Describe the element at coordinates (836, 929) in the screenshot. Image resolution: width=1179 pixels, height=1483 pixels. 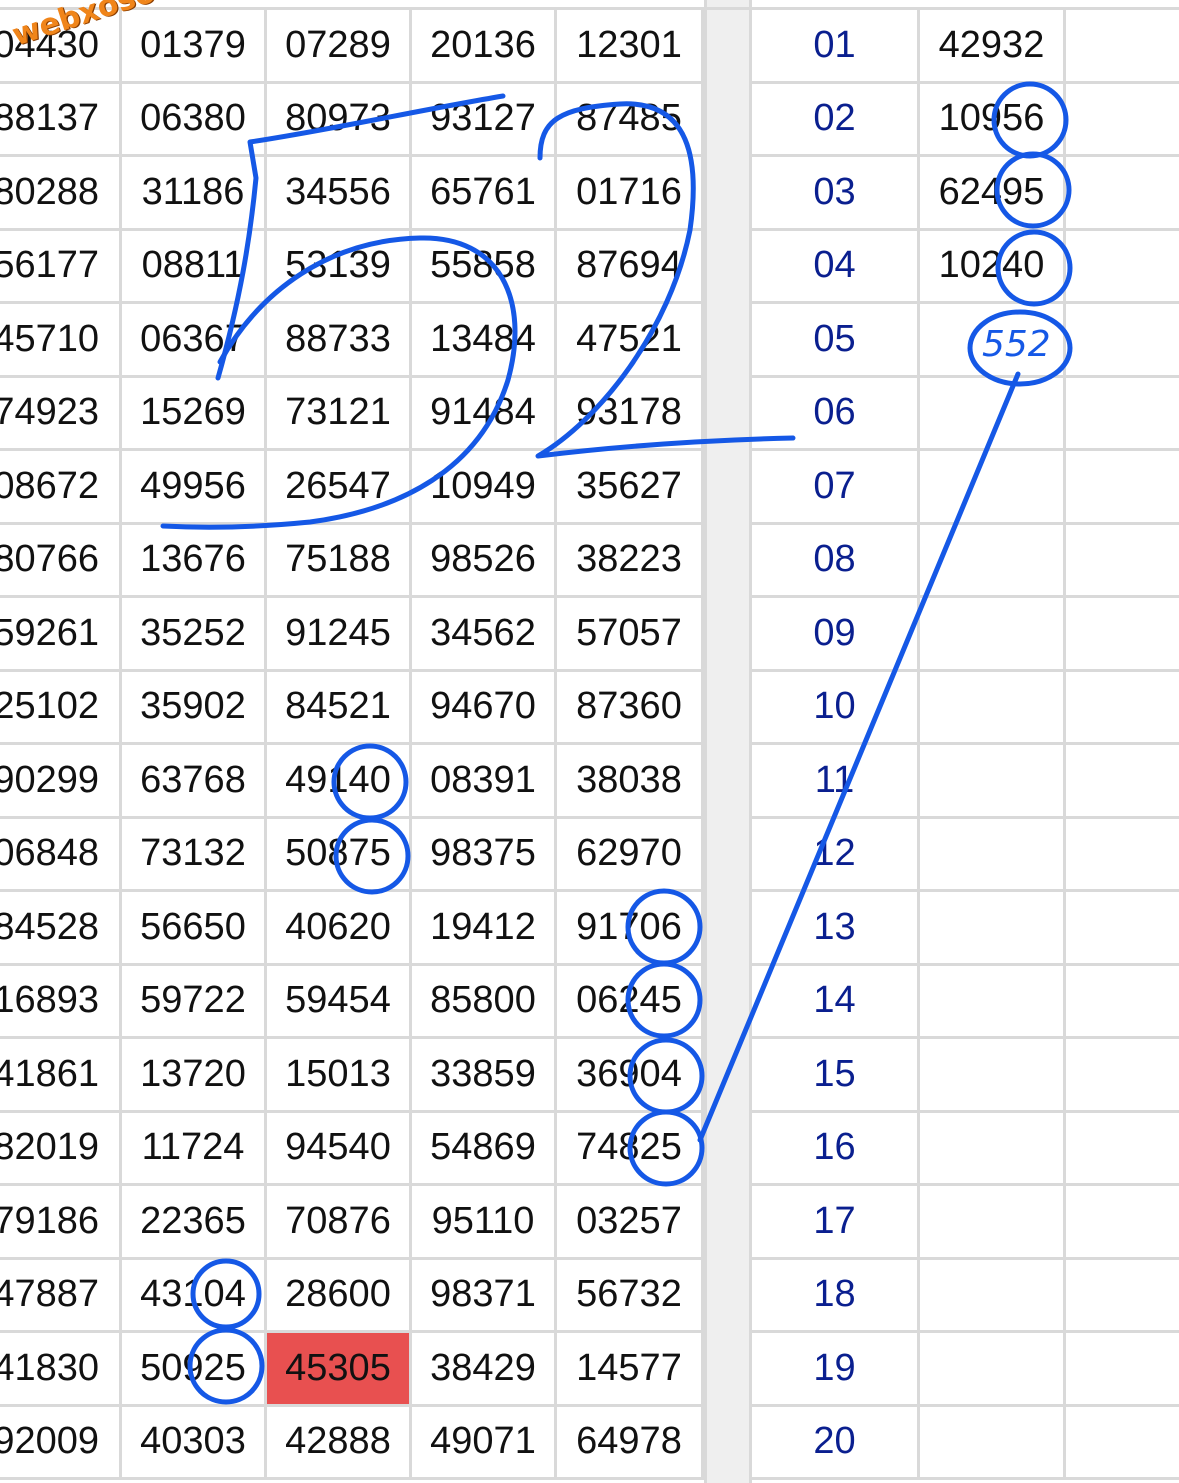
I see `row-index: 13` at that location.